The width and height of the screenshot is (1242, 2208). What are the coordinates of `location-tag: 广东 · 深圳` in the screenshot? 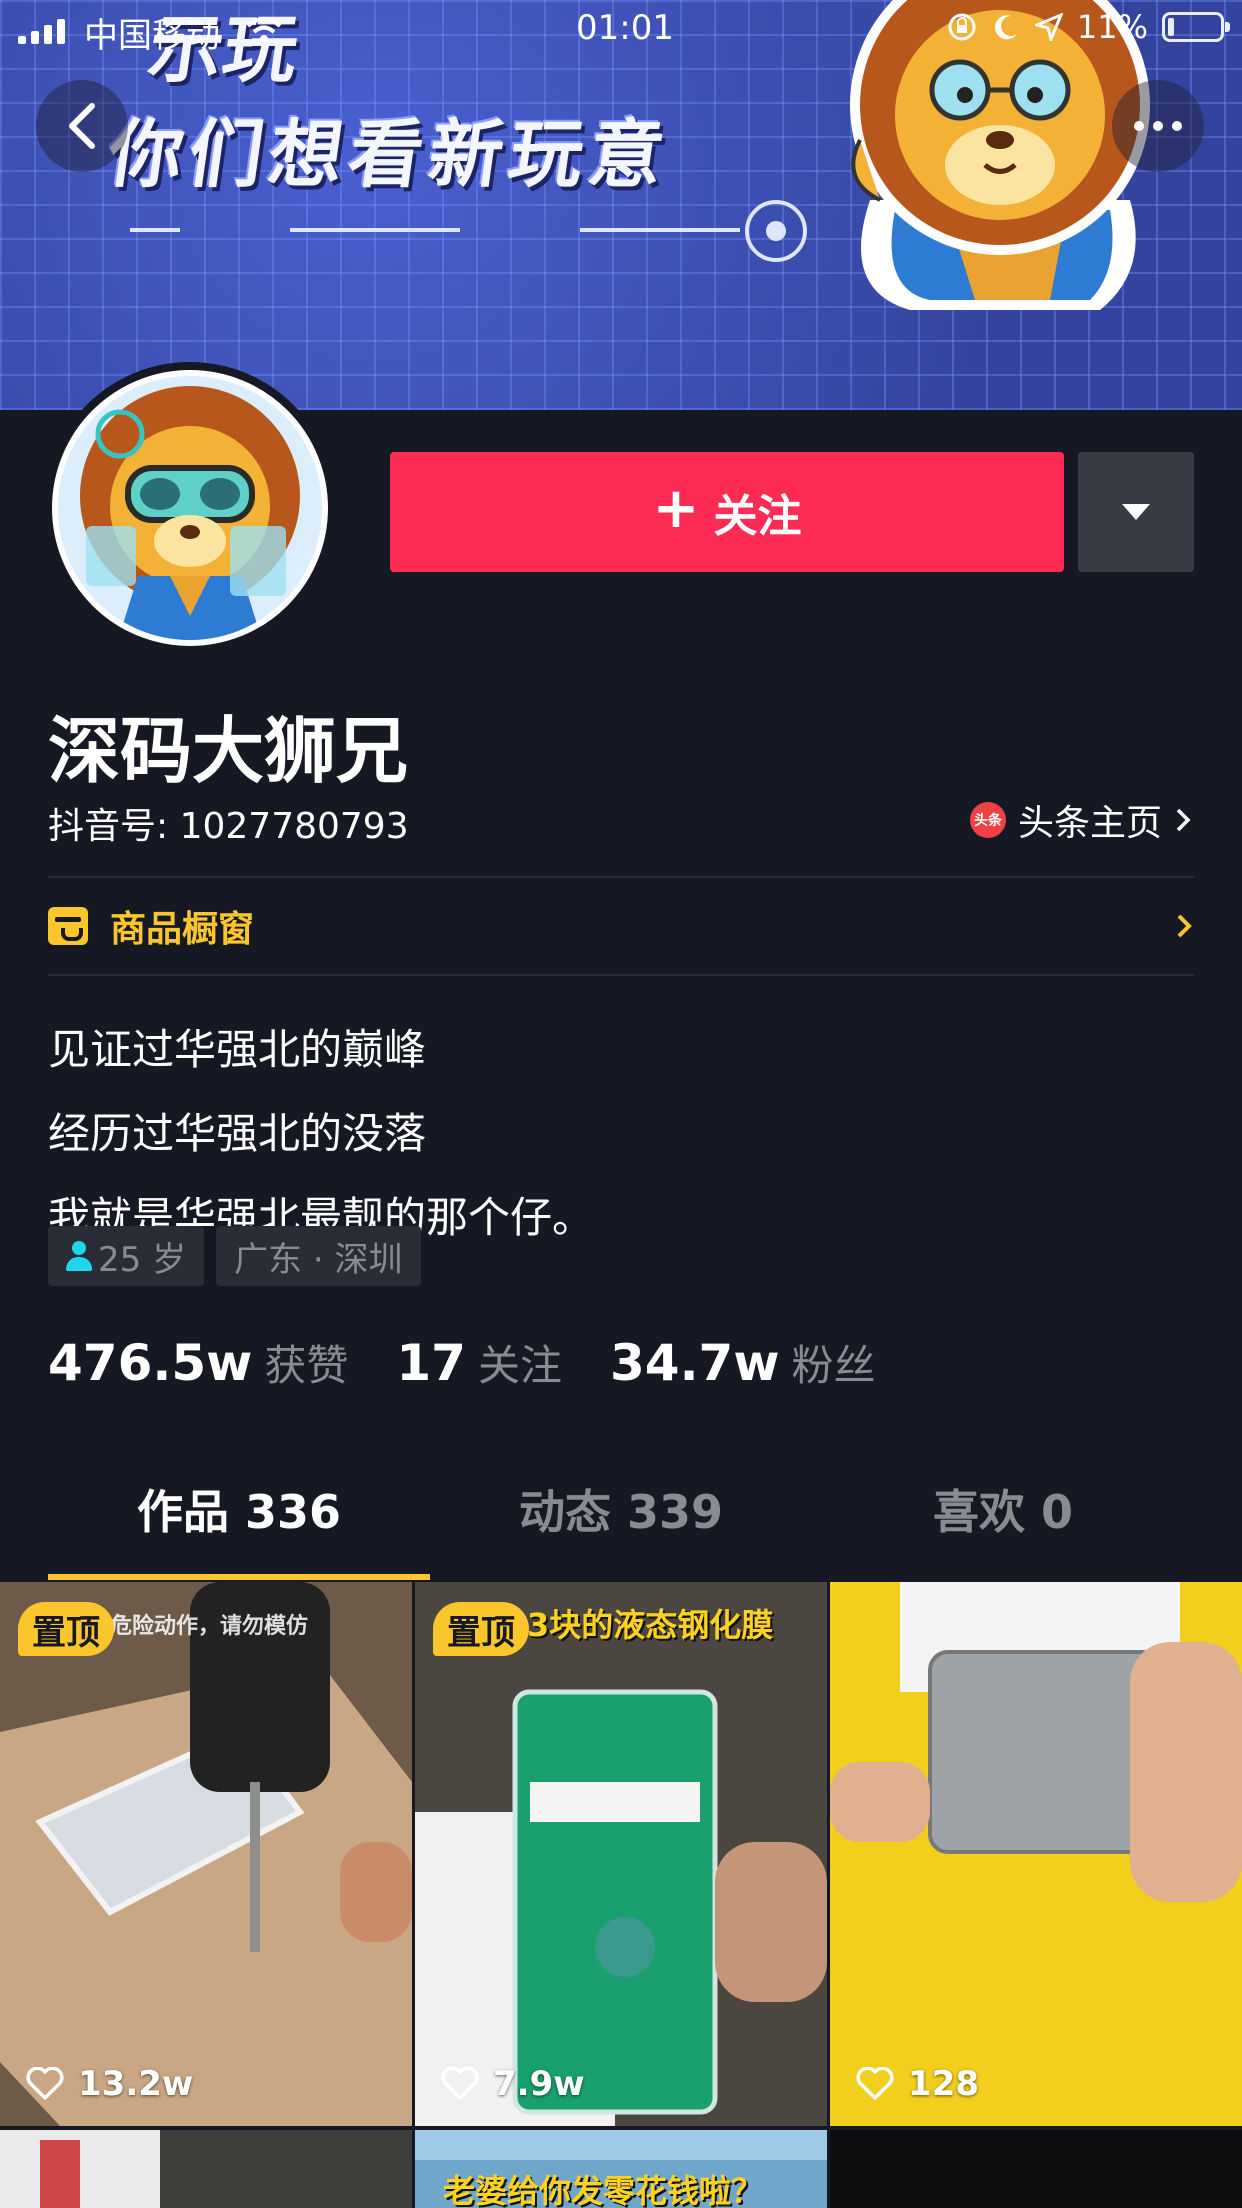 It's located at (318, 1256).